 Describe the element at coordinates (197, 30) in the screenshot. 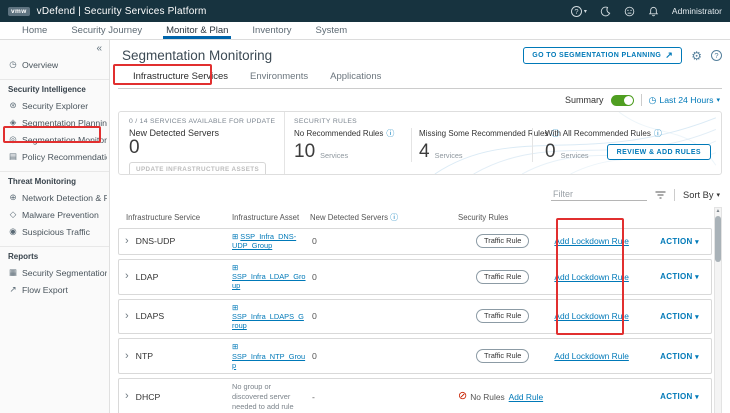

I see `nav-item-monitor-plan: Monitor & Plan` at that location.